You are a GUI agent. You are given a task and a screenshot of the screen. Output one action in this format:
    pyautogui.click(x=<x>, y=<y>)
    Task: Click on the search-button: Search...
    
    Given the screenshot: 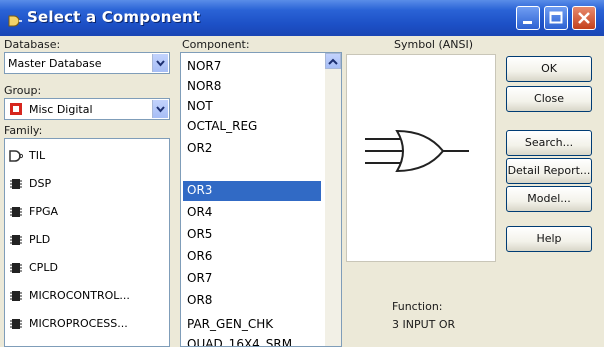 What is the action you would take?
    pyautogui.click(x=549, y=143)
    